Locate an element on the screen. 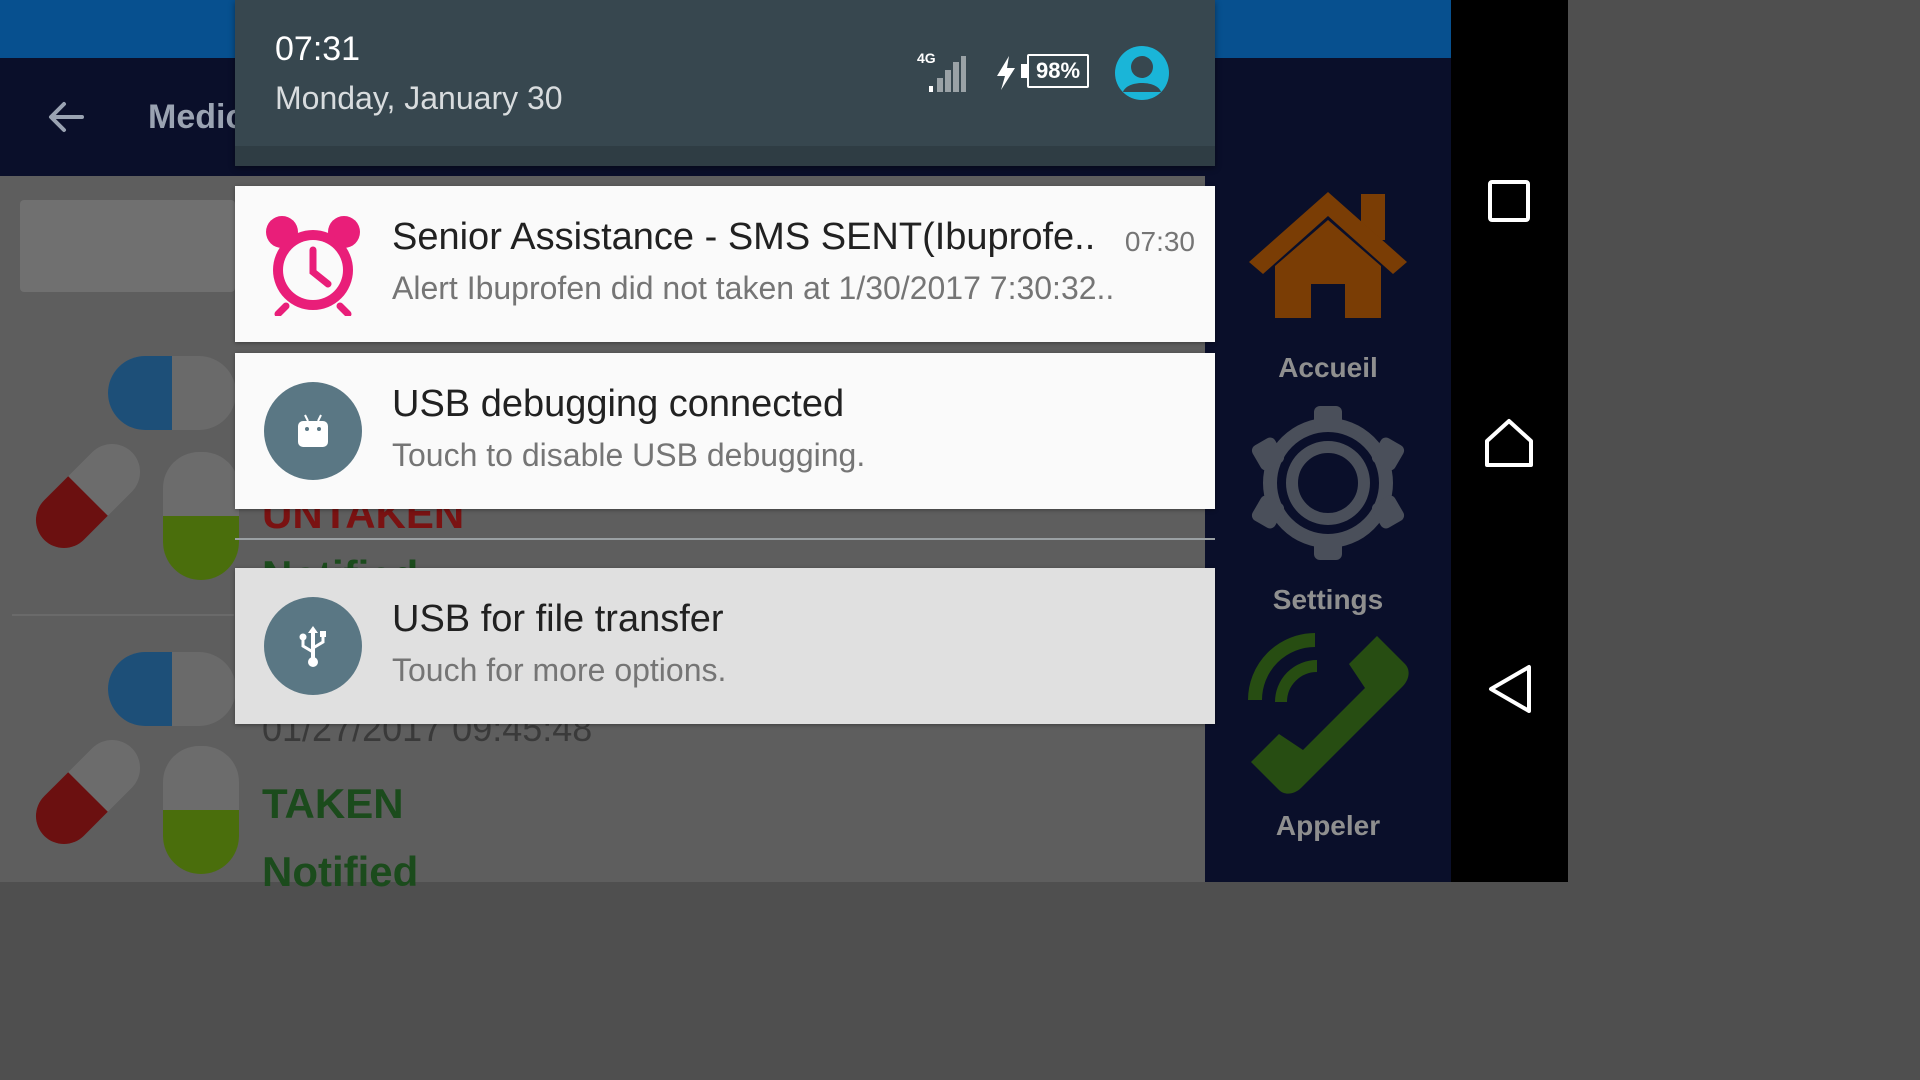 Image resolution: width=1920 pixels, height=1080 pixels. nav-accueil: Accueil is located at coordinates (1328, 288).